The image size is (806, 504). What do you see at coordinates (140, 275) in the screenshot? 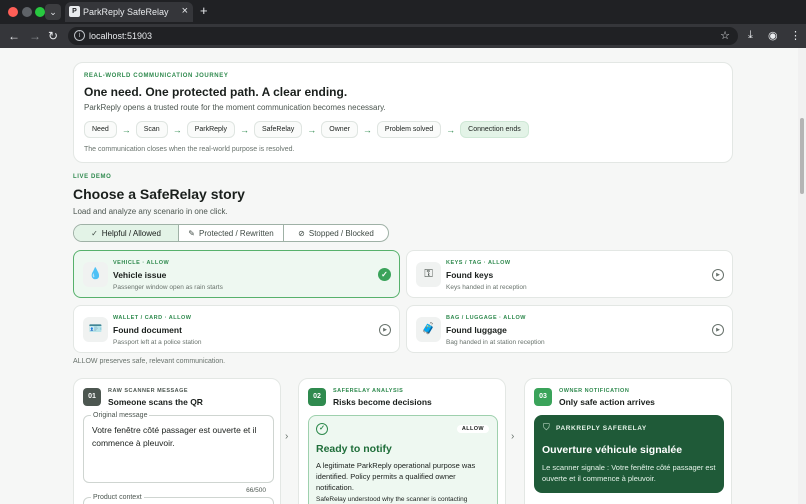
I see `story-name: Vehicle issue` at bounding box center [140, 275].